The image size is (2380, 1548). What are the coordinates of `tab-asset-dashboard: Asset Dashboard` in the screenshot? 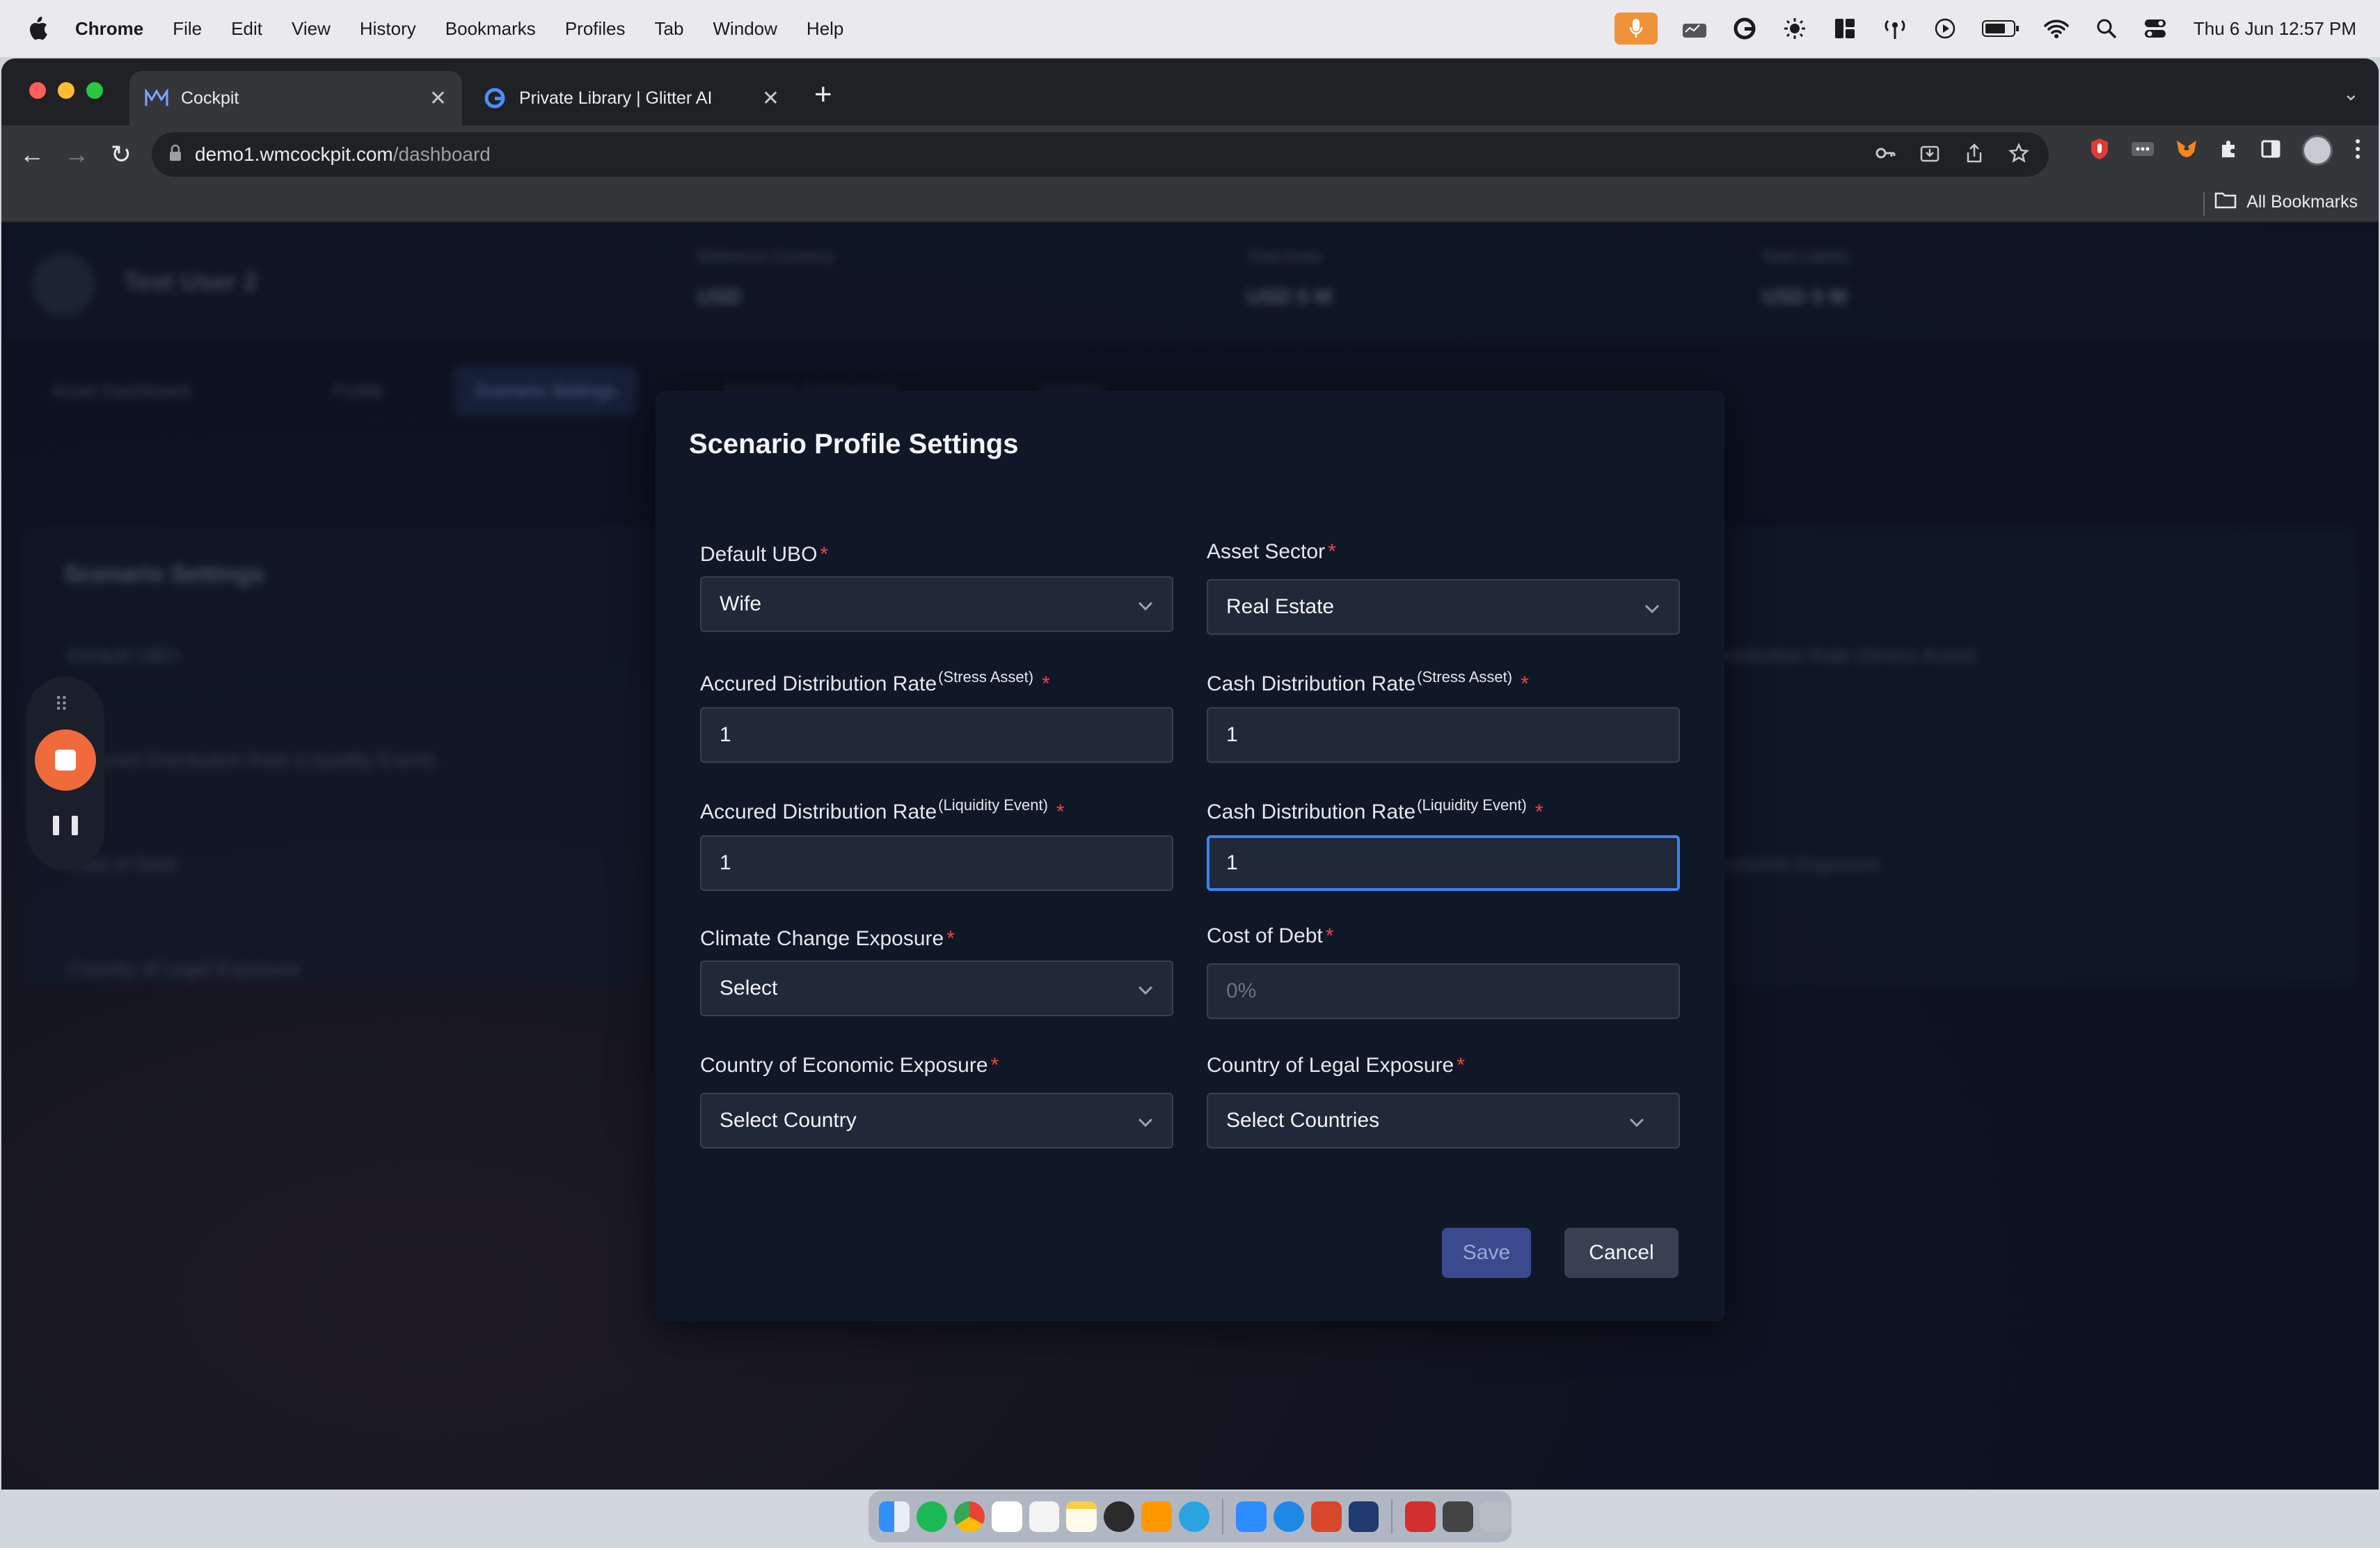 It's located at (121, 390).